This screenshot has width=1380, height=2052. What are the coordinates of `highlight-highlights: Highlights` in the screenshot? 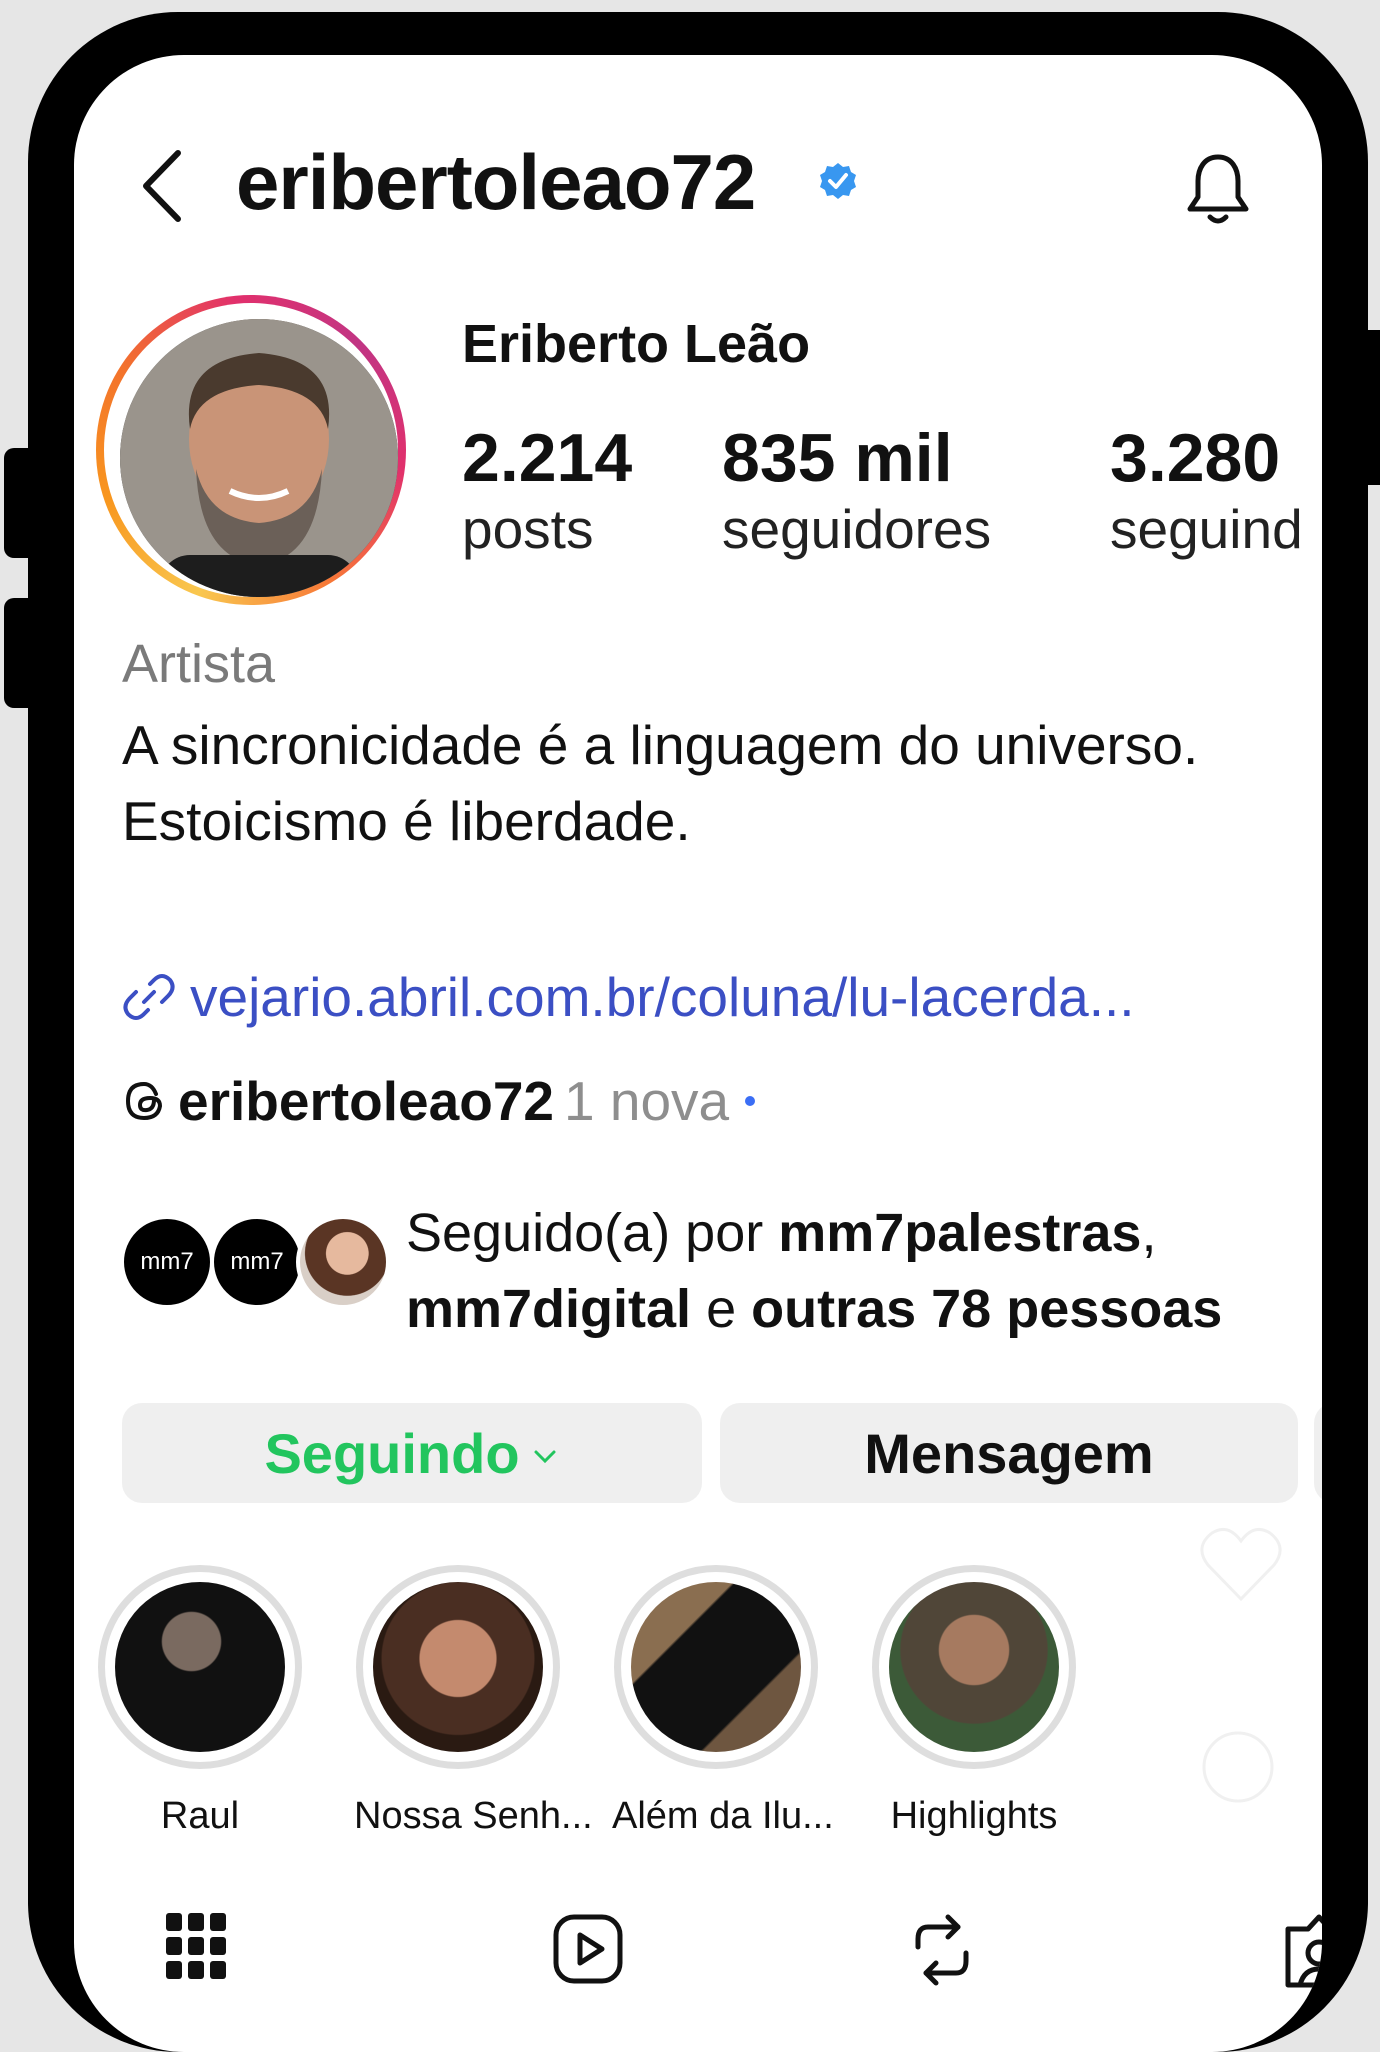 It's located at (974, 1701).